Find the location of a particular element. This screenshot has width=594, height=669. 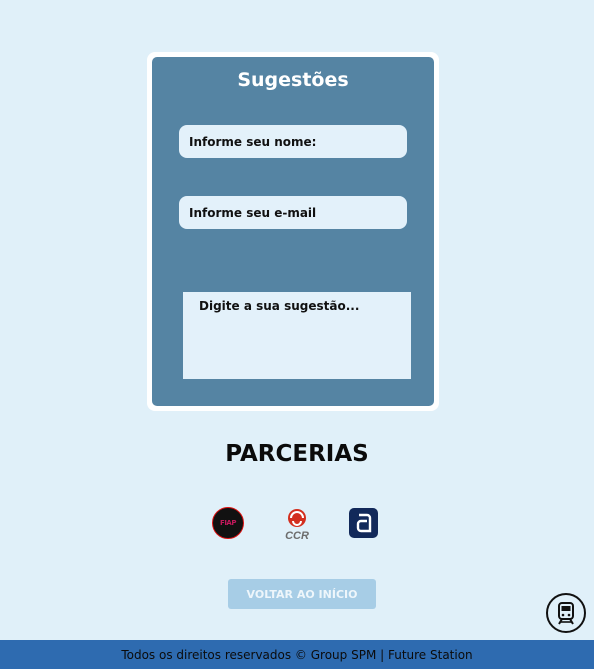

train-icon is located at coordinates (566, 613).